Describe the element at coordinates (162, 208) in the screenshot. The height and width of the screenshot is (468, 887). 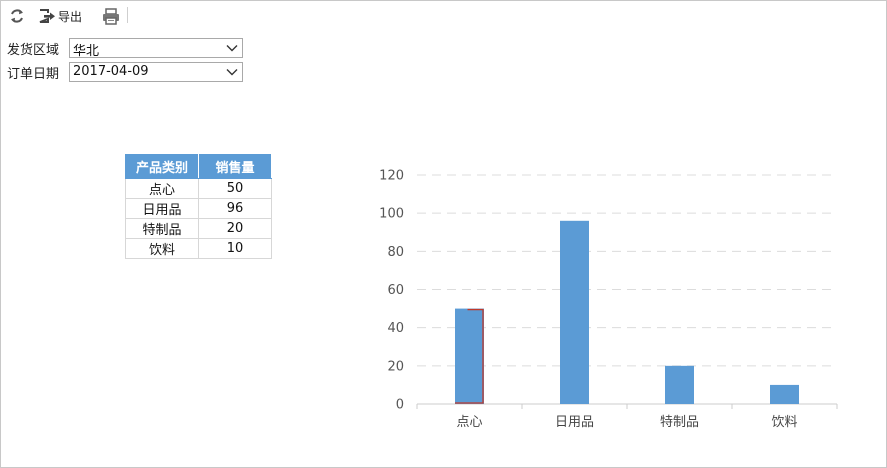
I see `cell-category: 日用品` at that location.